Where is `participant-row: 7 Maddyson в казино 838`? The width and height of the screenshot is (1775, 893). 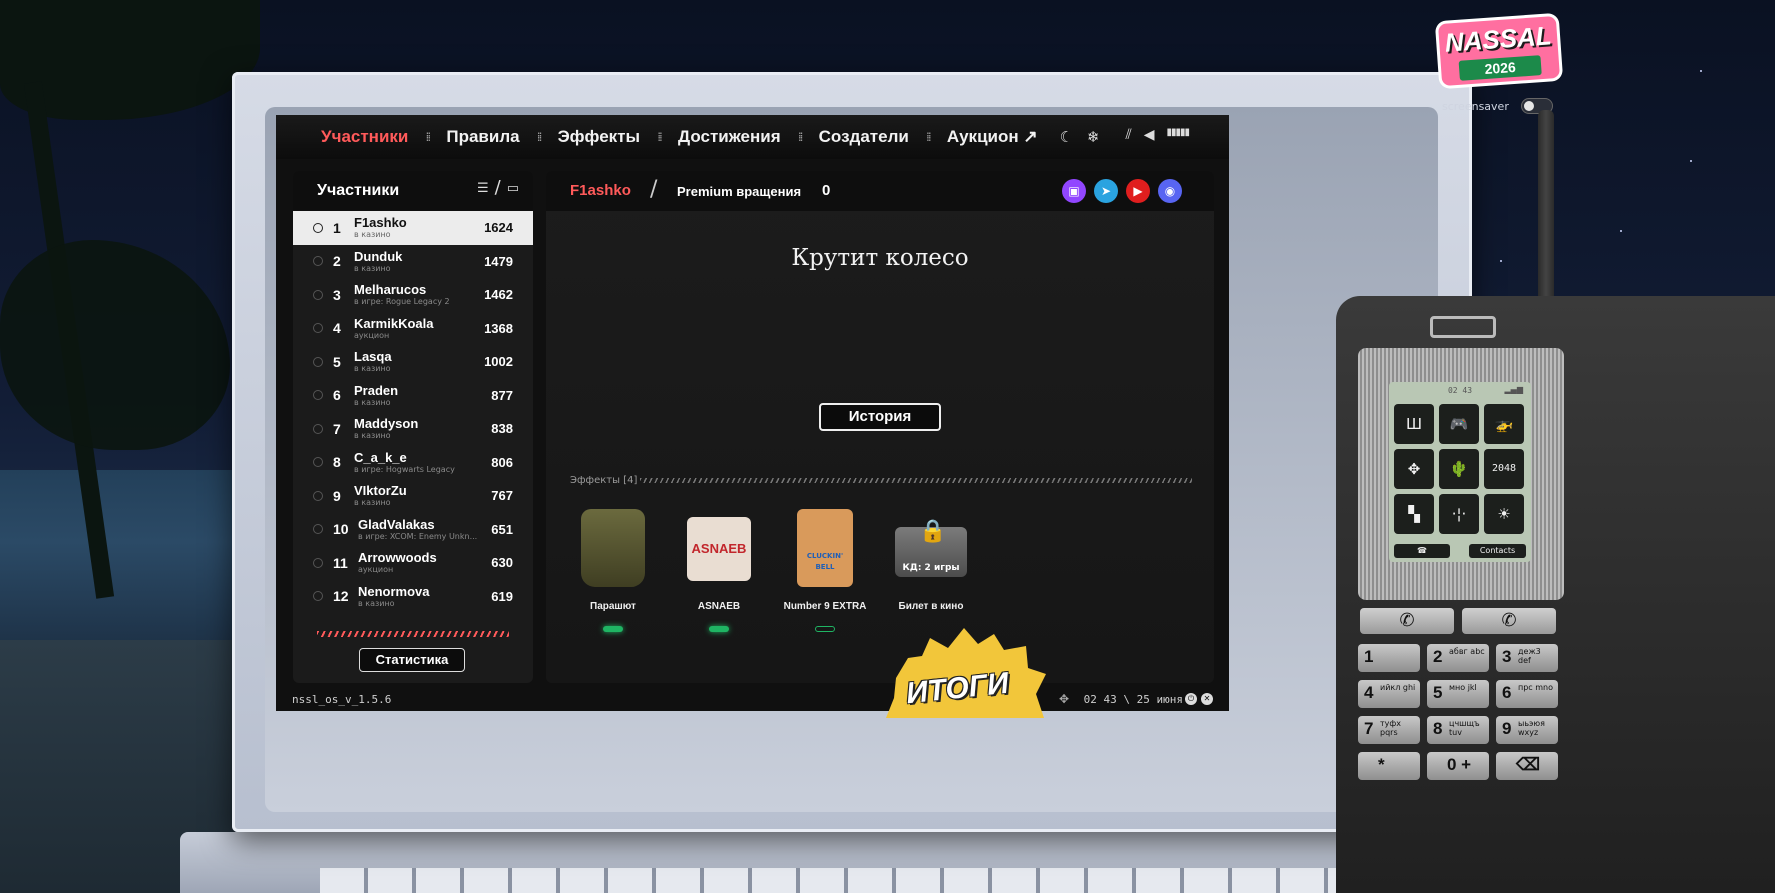
participant-row: 7 Maddyson в казино 838 is located at coordinates (413, 429).